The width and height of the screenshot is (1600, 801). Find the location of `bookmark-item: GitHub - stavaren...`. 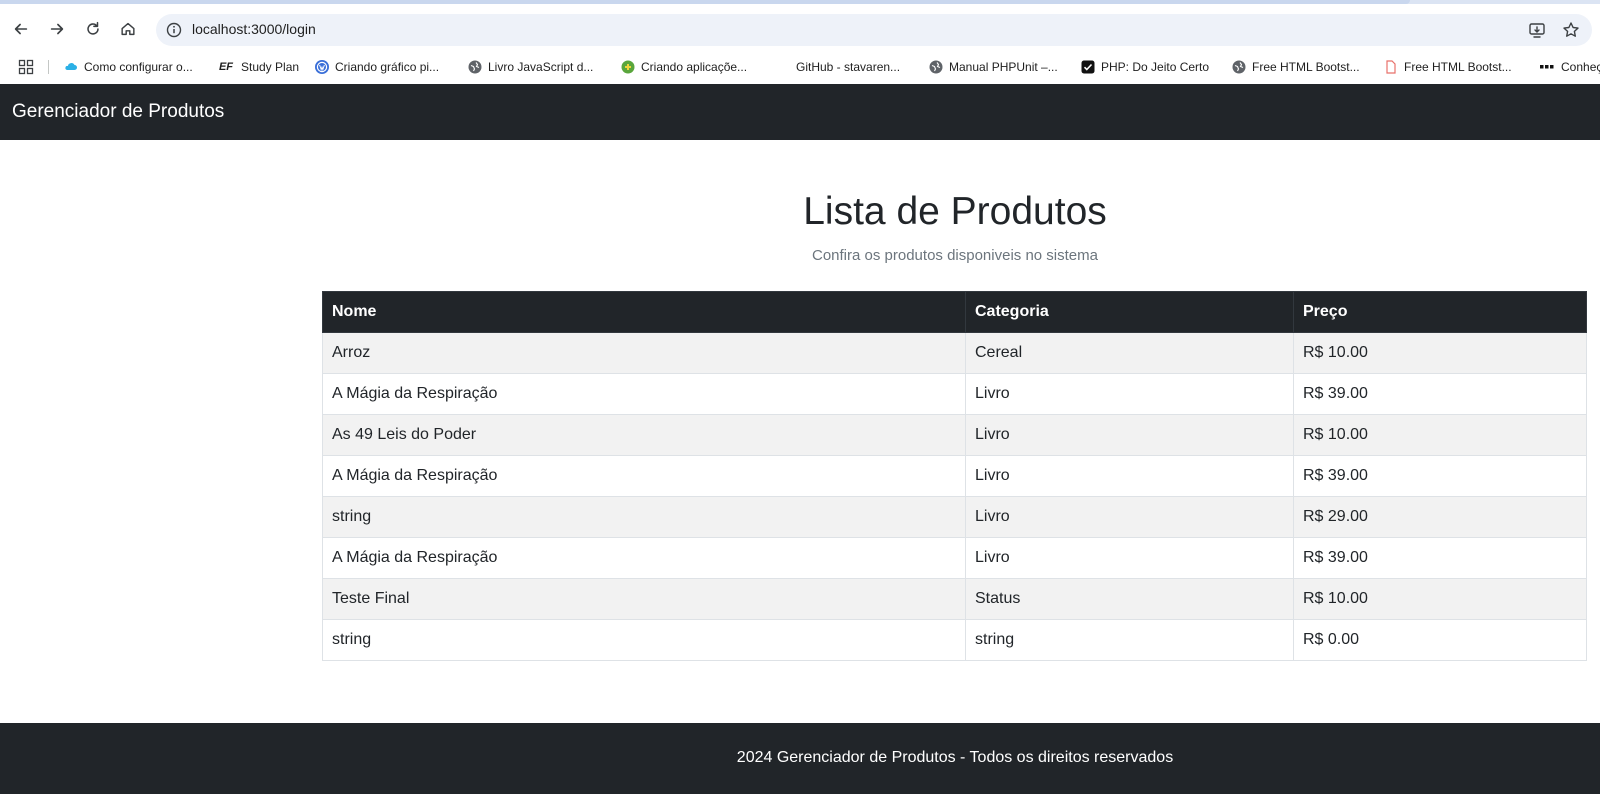

bookmark-item: GitHub - stavaren... is located at coordinates (838, 67).